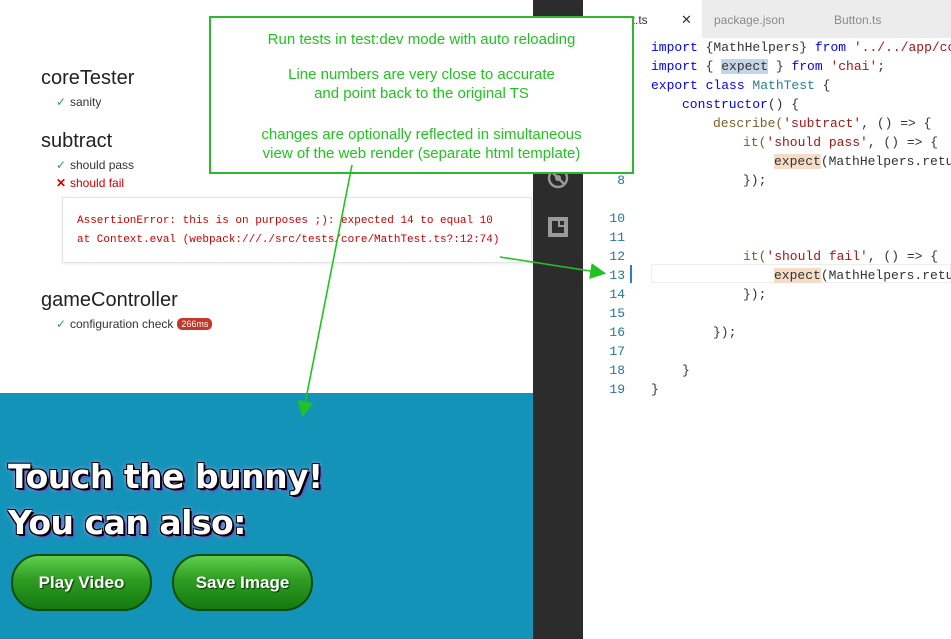 The image size is (951, 639). I want to click on close-icon: ✕, so click(686, 20).